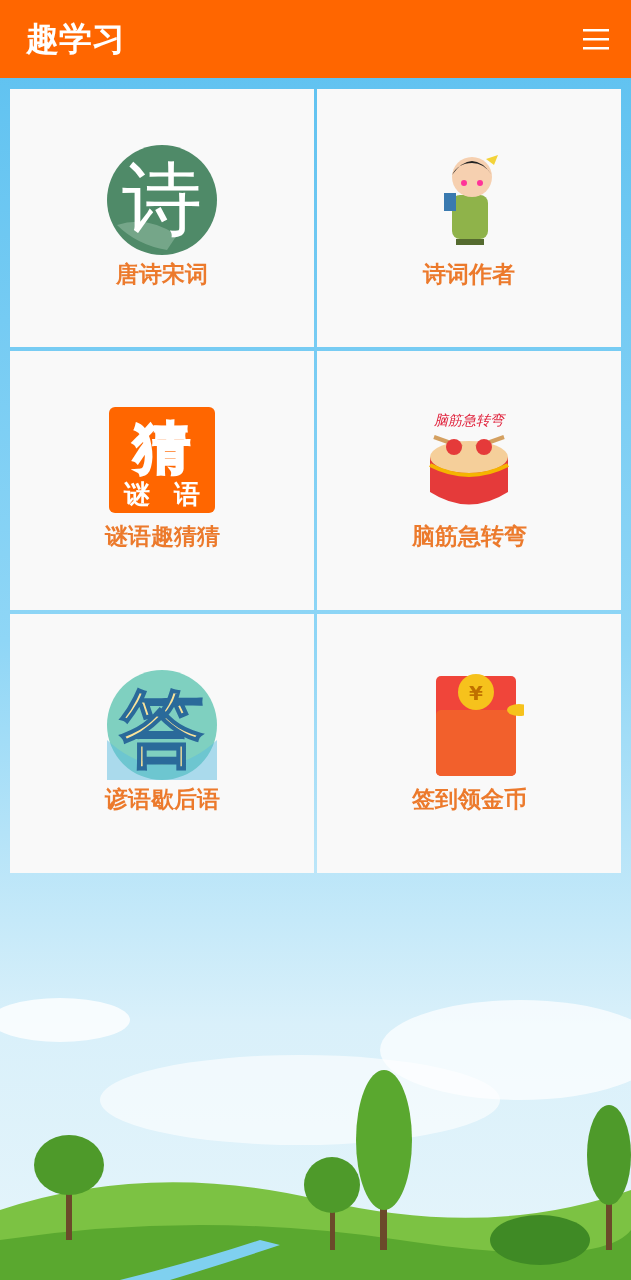 The width and height of the screenshot is (631, 1280). I want to click on menu-tile: 诗 唐诗宋词, so click(162, 218).